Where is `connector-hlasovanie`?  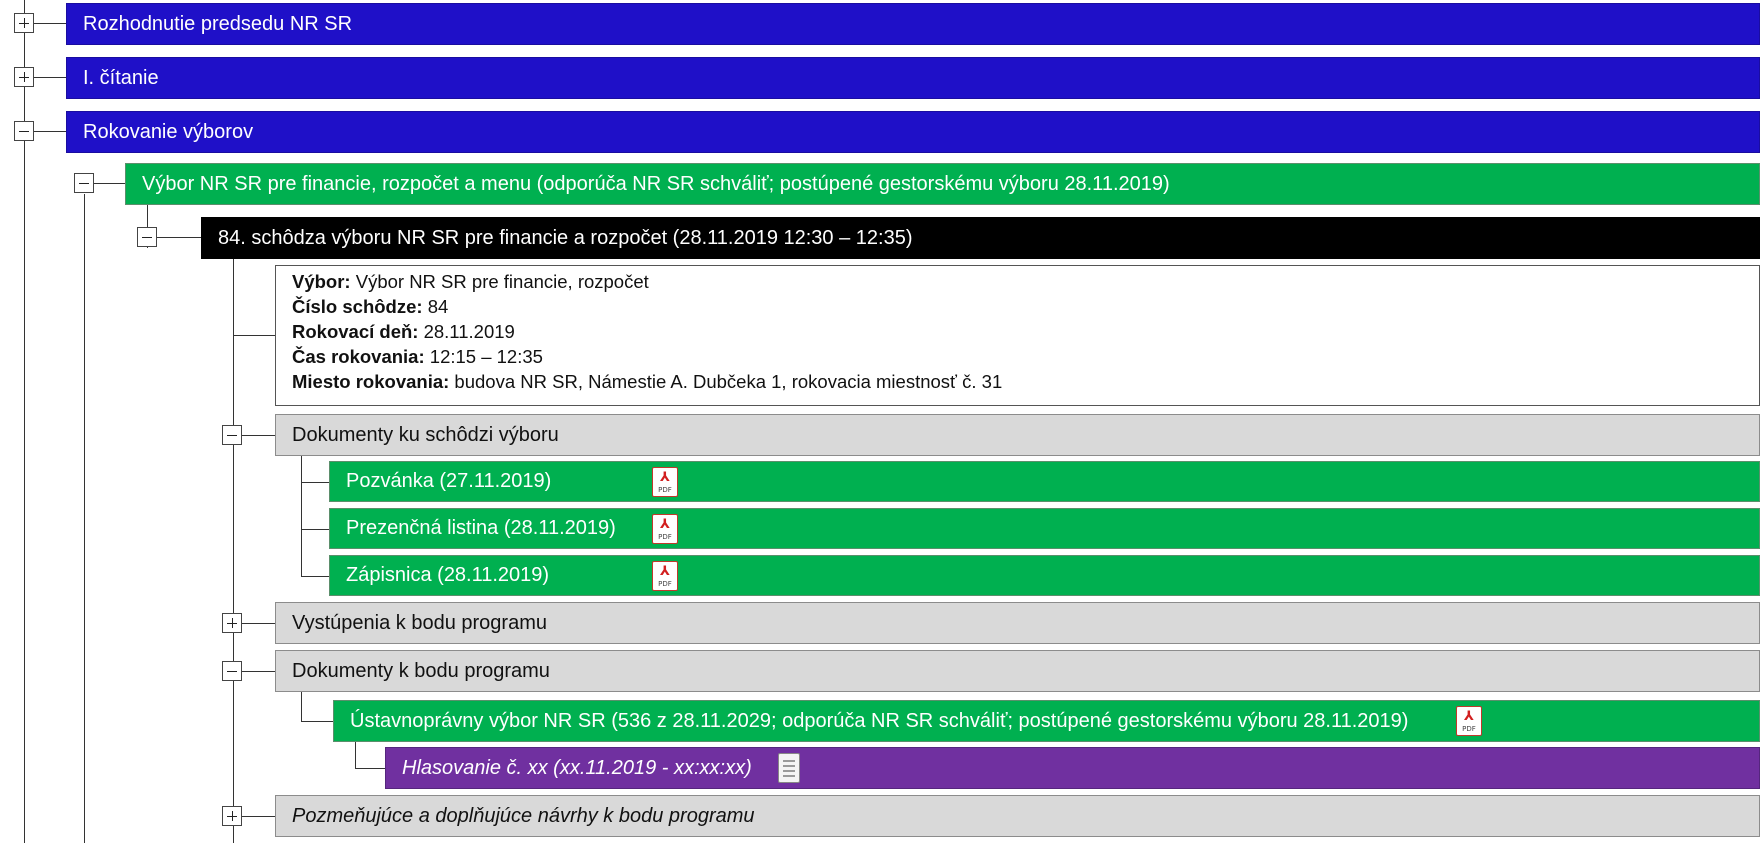
connector-hlasovanie is located at coordinates (370, 768).